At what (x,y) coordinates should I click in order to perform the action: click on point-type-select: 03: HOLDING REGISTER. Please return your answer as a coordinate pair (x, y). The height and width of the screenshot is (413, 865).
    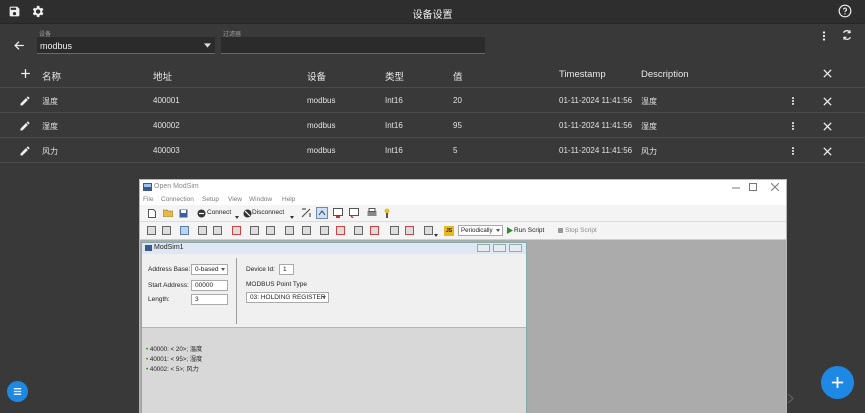
    Looking at the image, I should click on (287, 297).